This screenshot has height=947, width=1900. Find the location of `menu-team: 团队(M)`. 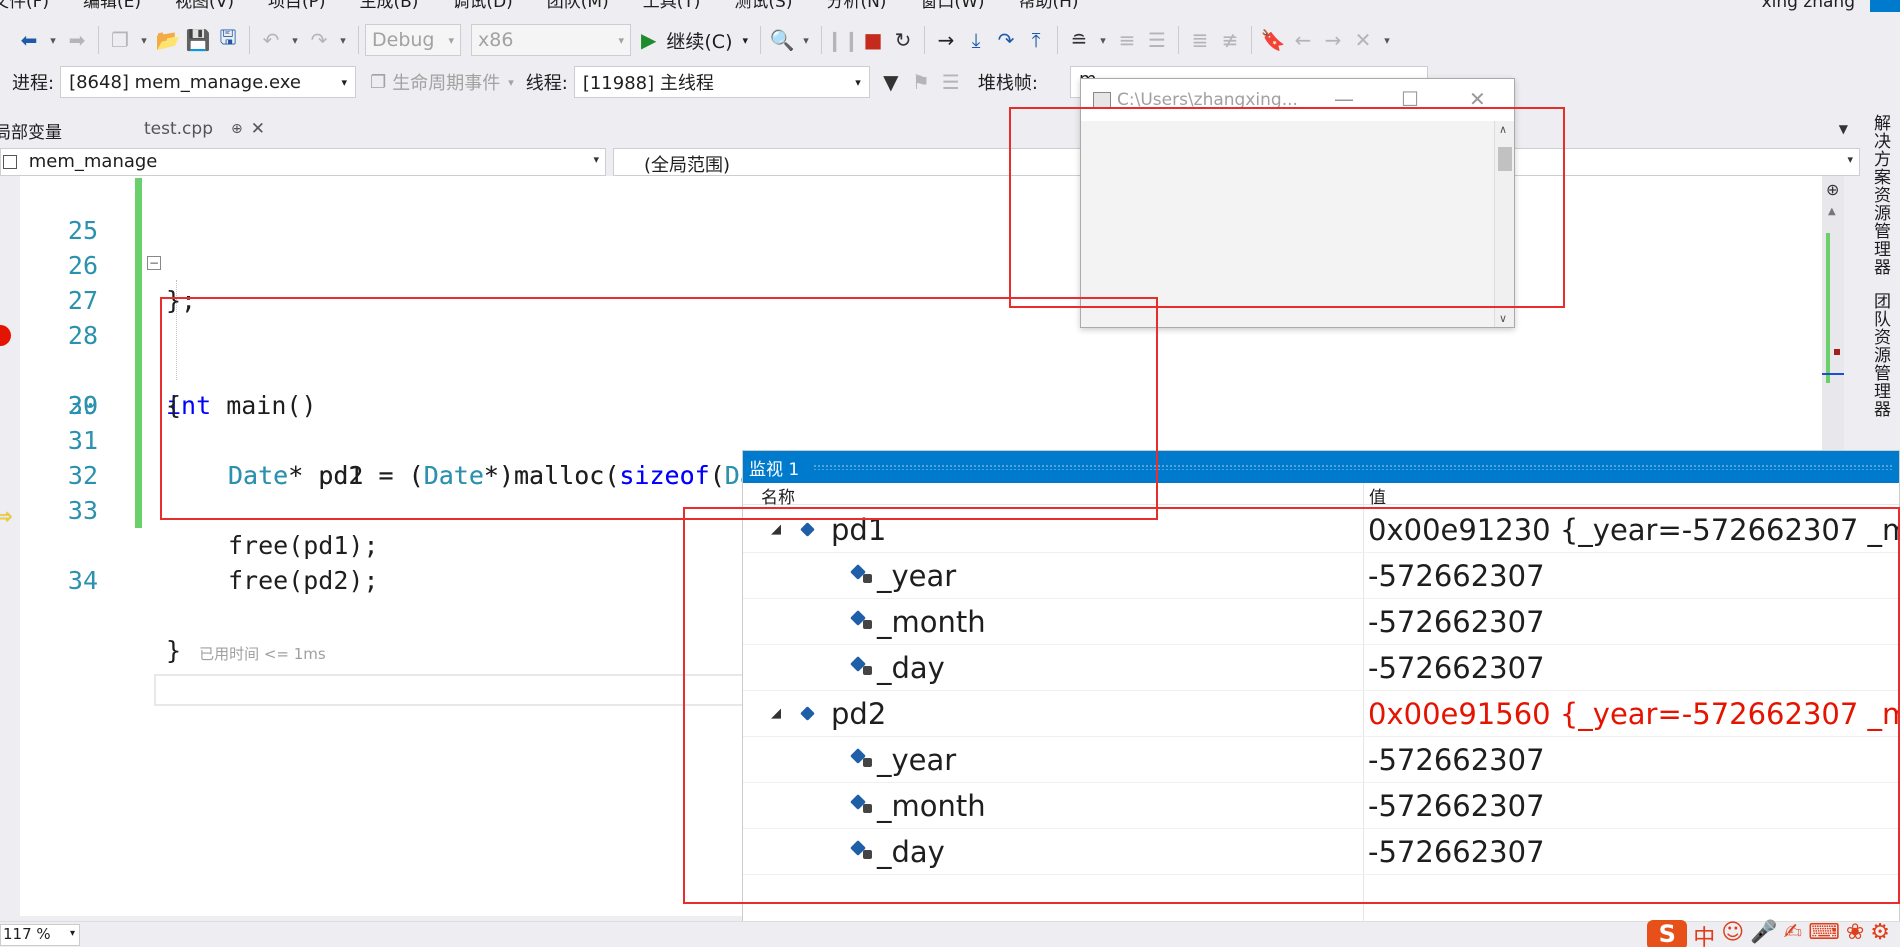

menu-team: 团队(M) is located at coordinates (578, 6).